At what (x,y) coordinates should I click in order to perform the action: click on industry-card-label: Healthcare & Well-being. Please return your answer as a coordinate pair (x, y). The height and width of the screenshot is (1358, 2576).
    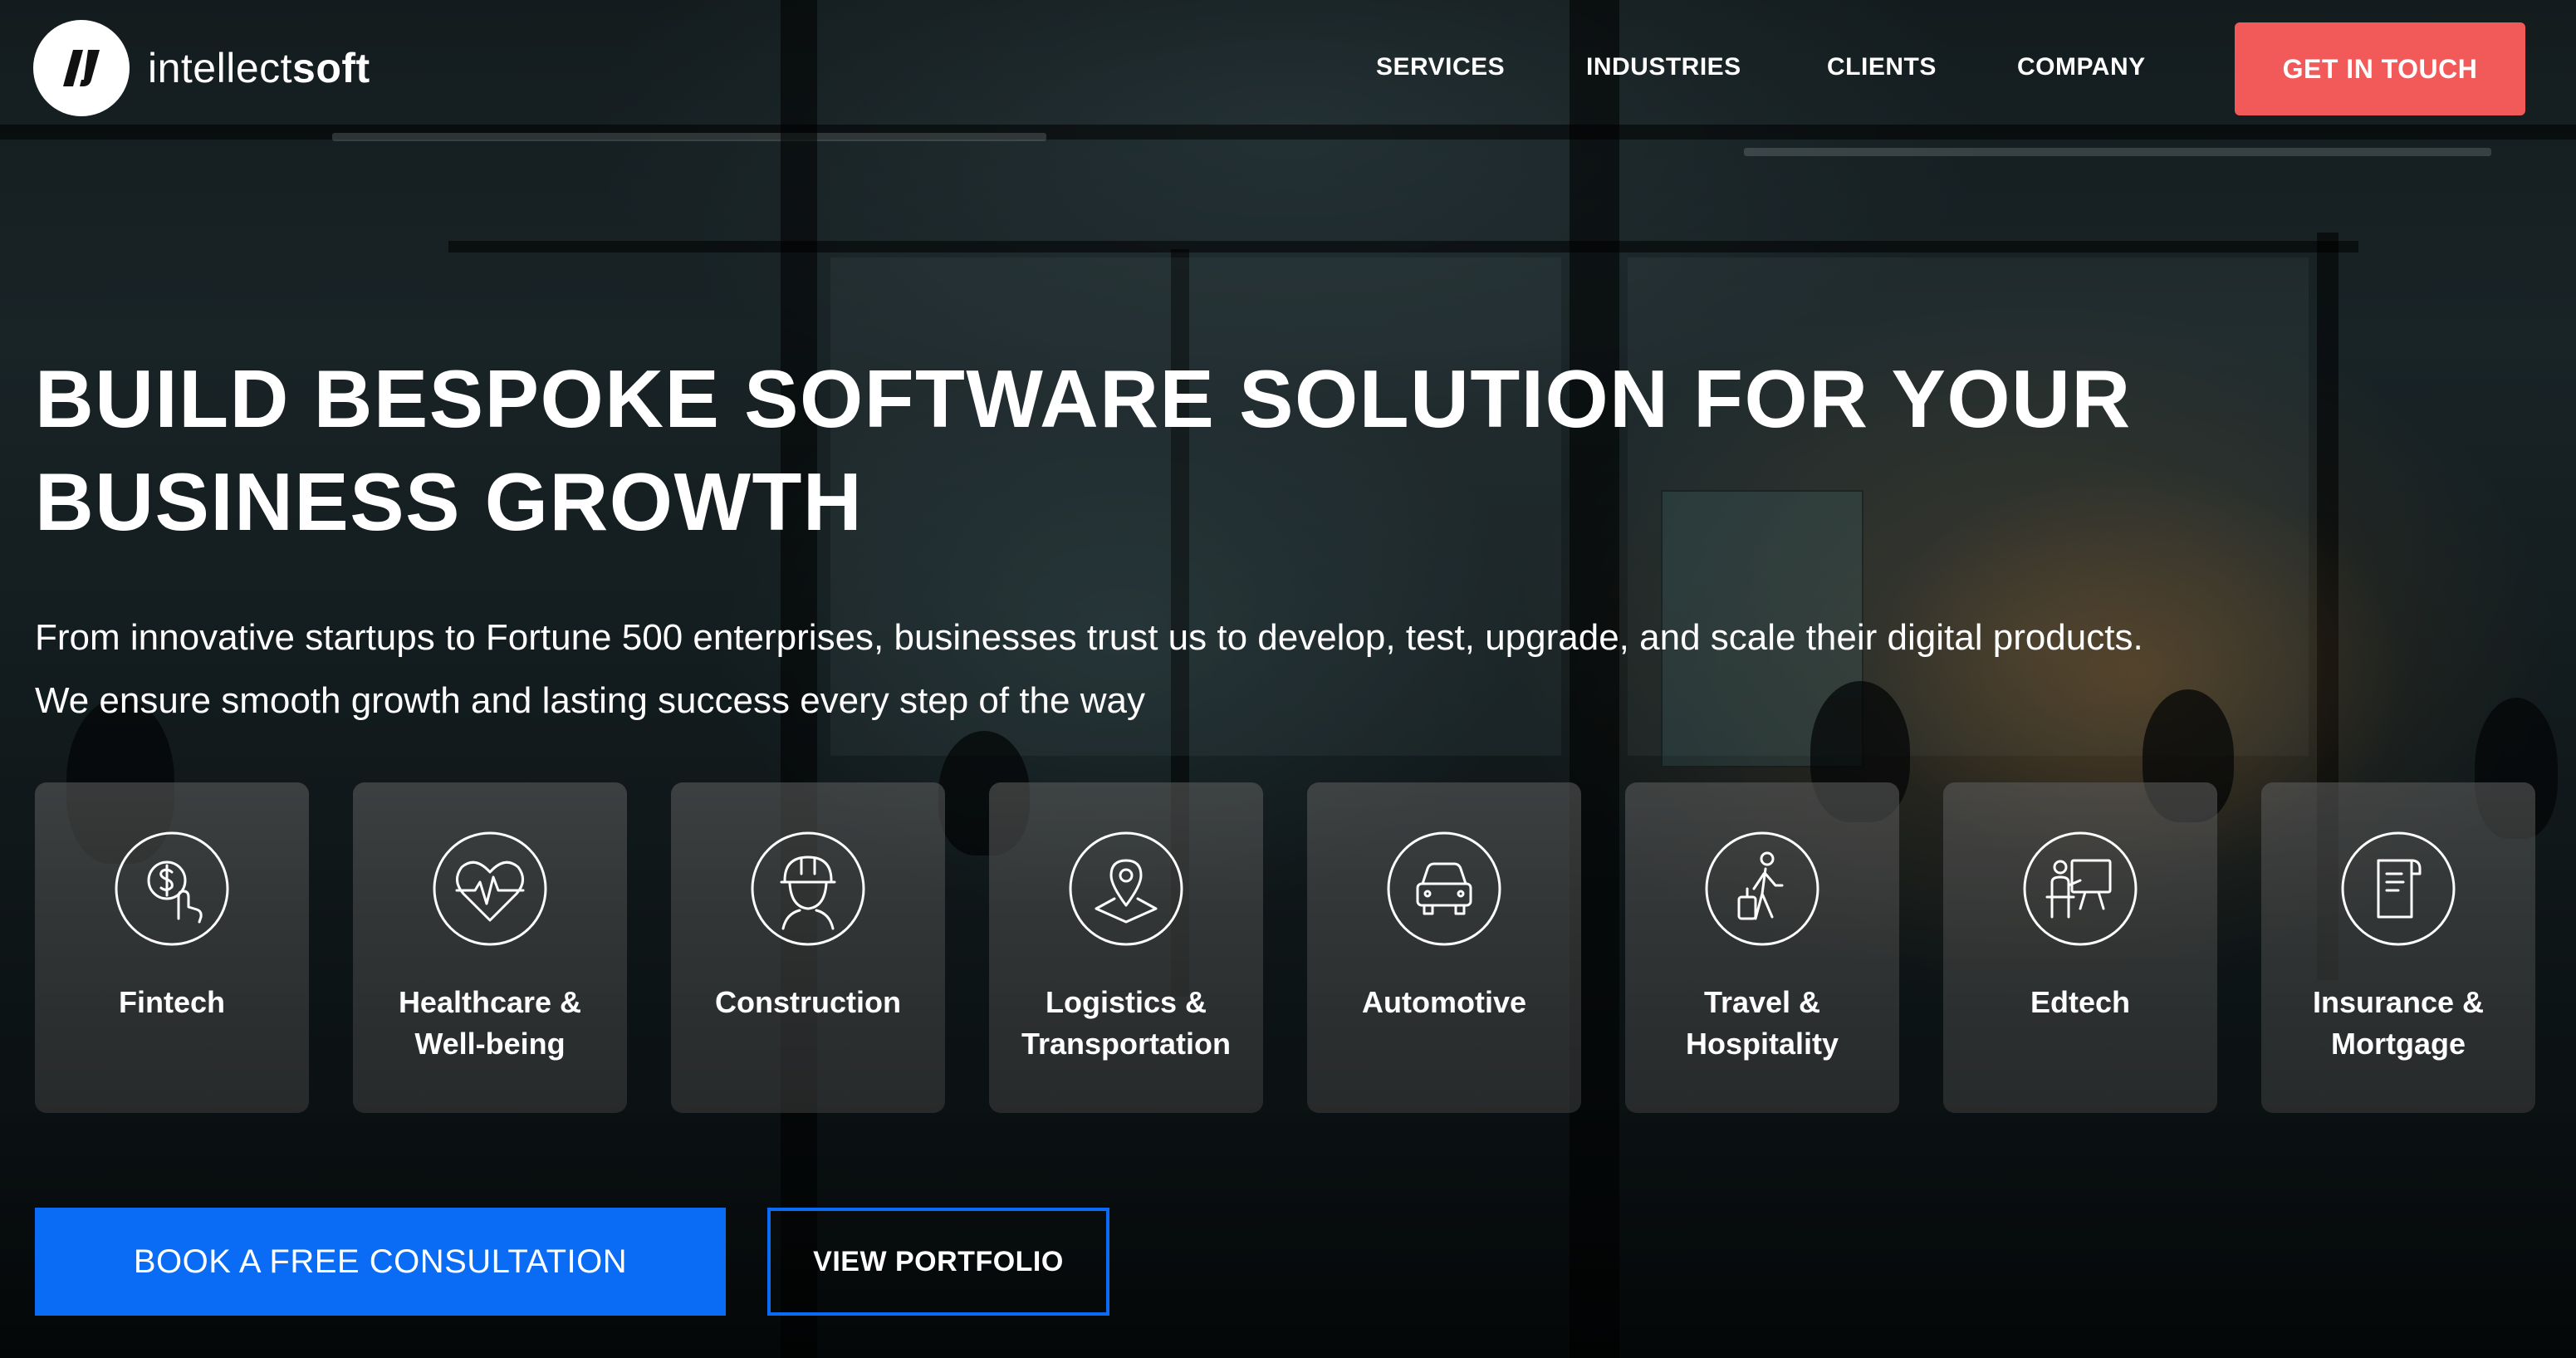
    Looking at the image, I should click on (490, 1023).